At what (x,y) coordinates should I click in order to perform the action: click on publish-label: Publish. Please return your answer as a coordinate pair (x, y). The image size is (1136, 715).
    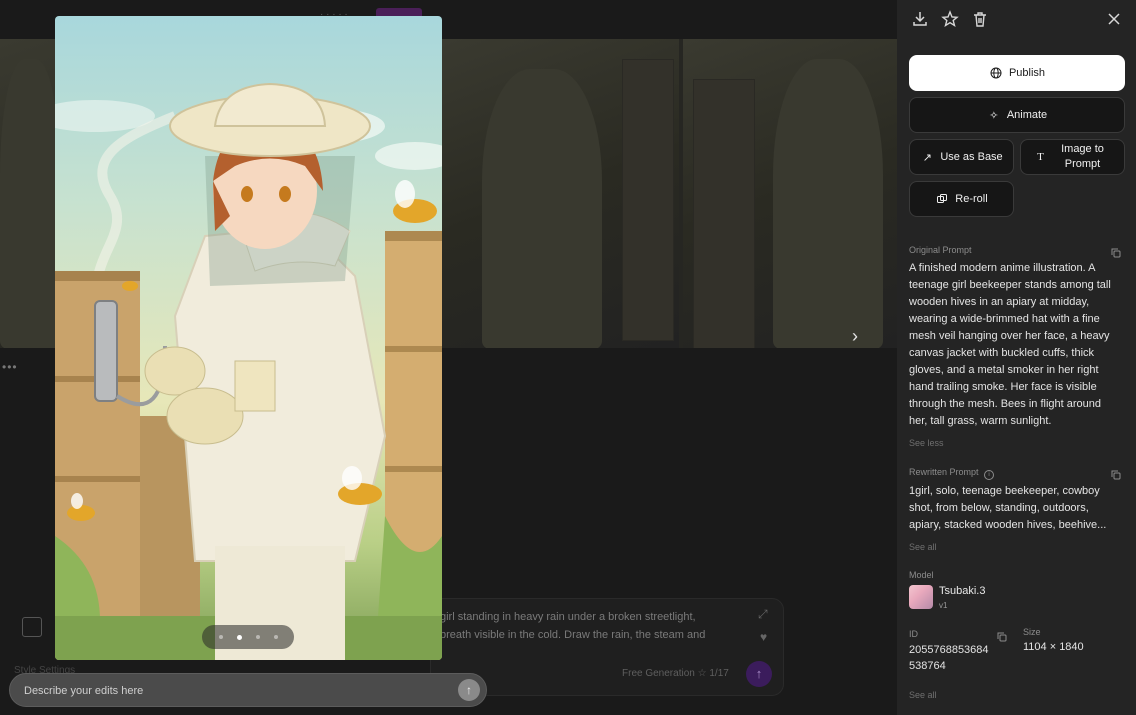
    Looking at the image, I should click on (1027, 73).